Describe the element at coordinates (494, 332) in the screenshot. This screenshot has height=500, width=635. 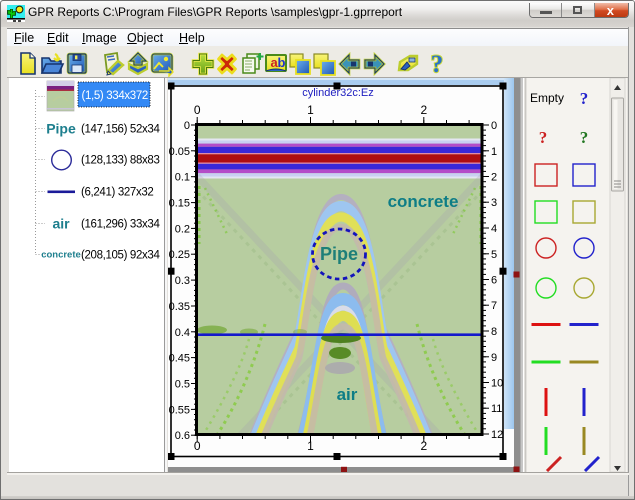
I see `svg-text: 8` at that location.